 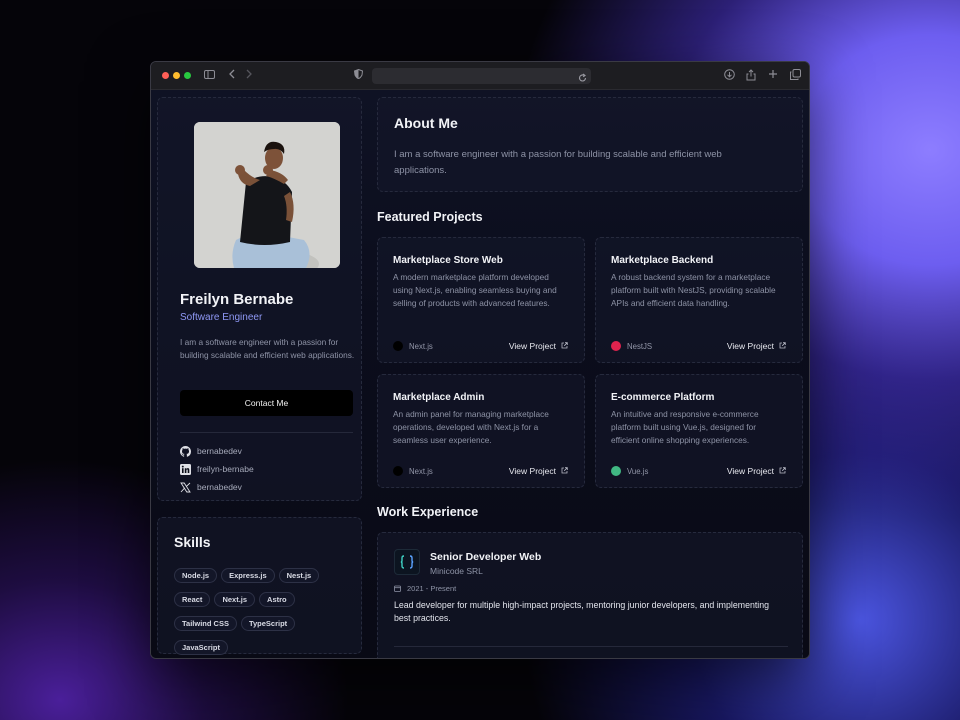 I want to click on profile-role: Software Engineer, so click(x=221, y=317).